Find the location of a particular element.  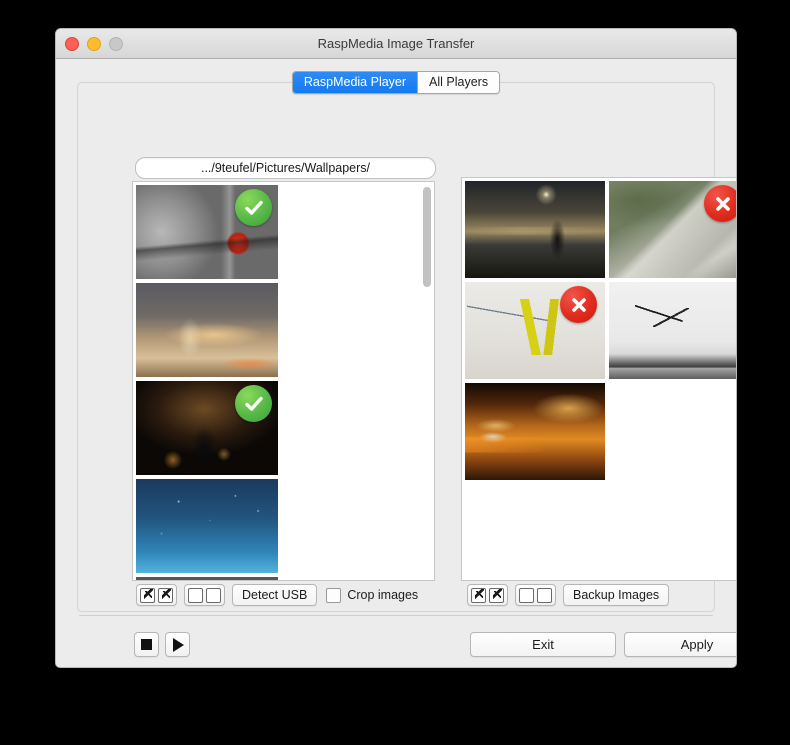

tab-all-players: All Players is located at coordinates (458, 82).